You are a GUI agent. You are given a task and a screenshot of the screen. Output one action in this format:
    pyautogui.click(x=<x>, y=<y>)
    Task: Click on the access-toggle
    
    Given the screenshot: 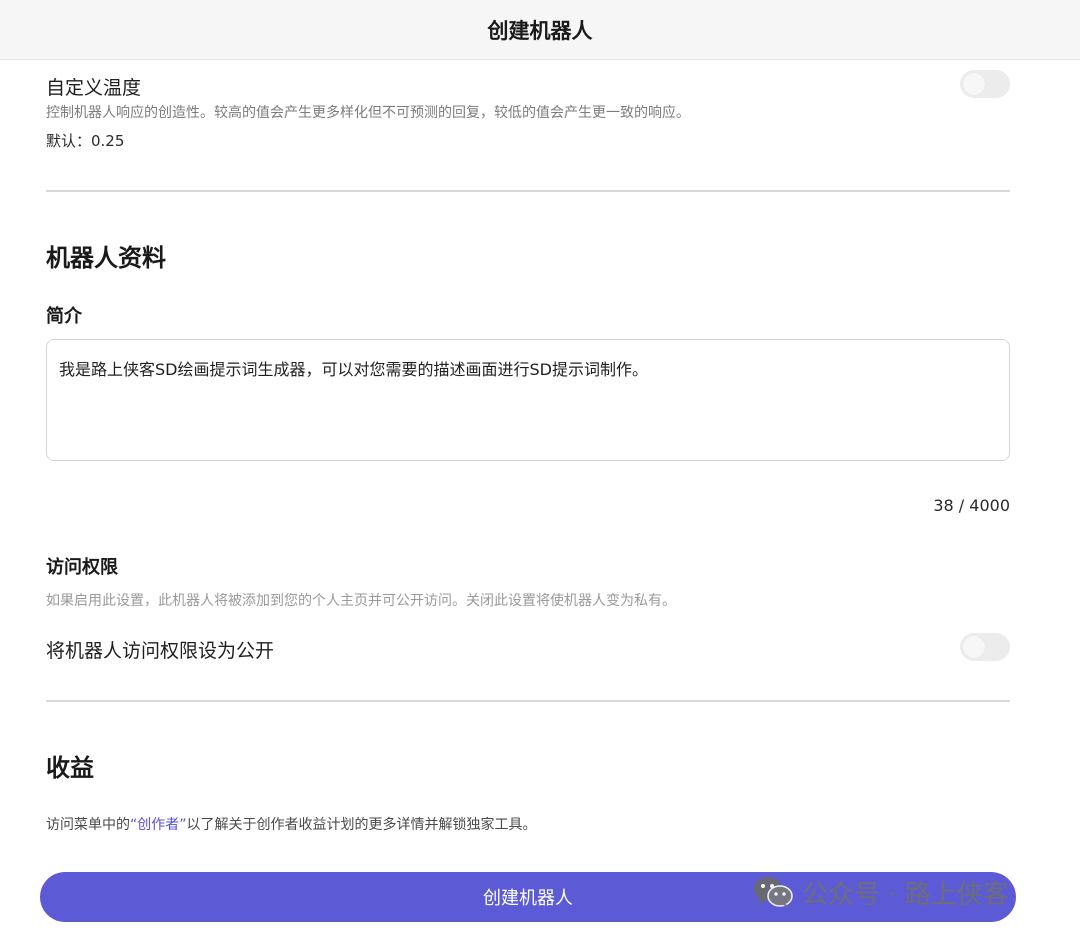 What is the action you would take?
    pyautogui.click(x=985, y=647)
    